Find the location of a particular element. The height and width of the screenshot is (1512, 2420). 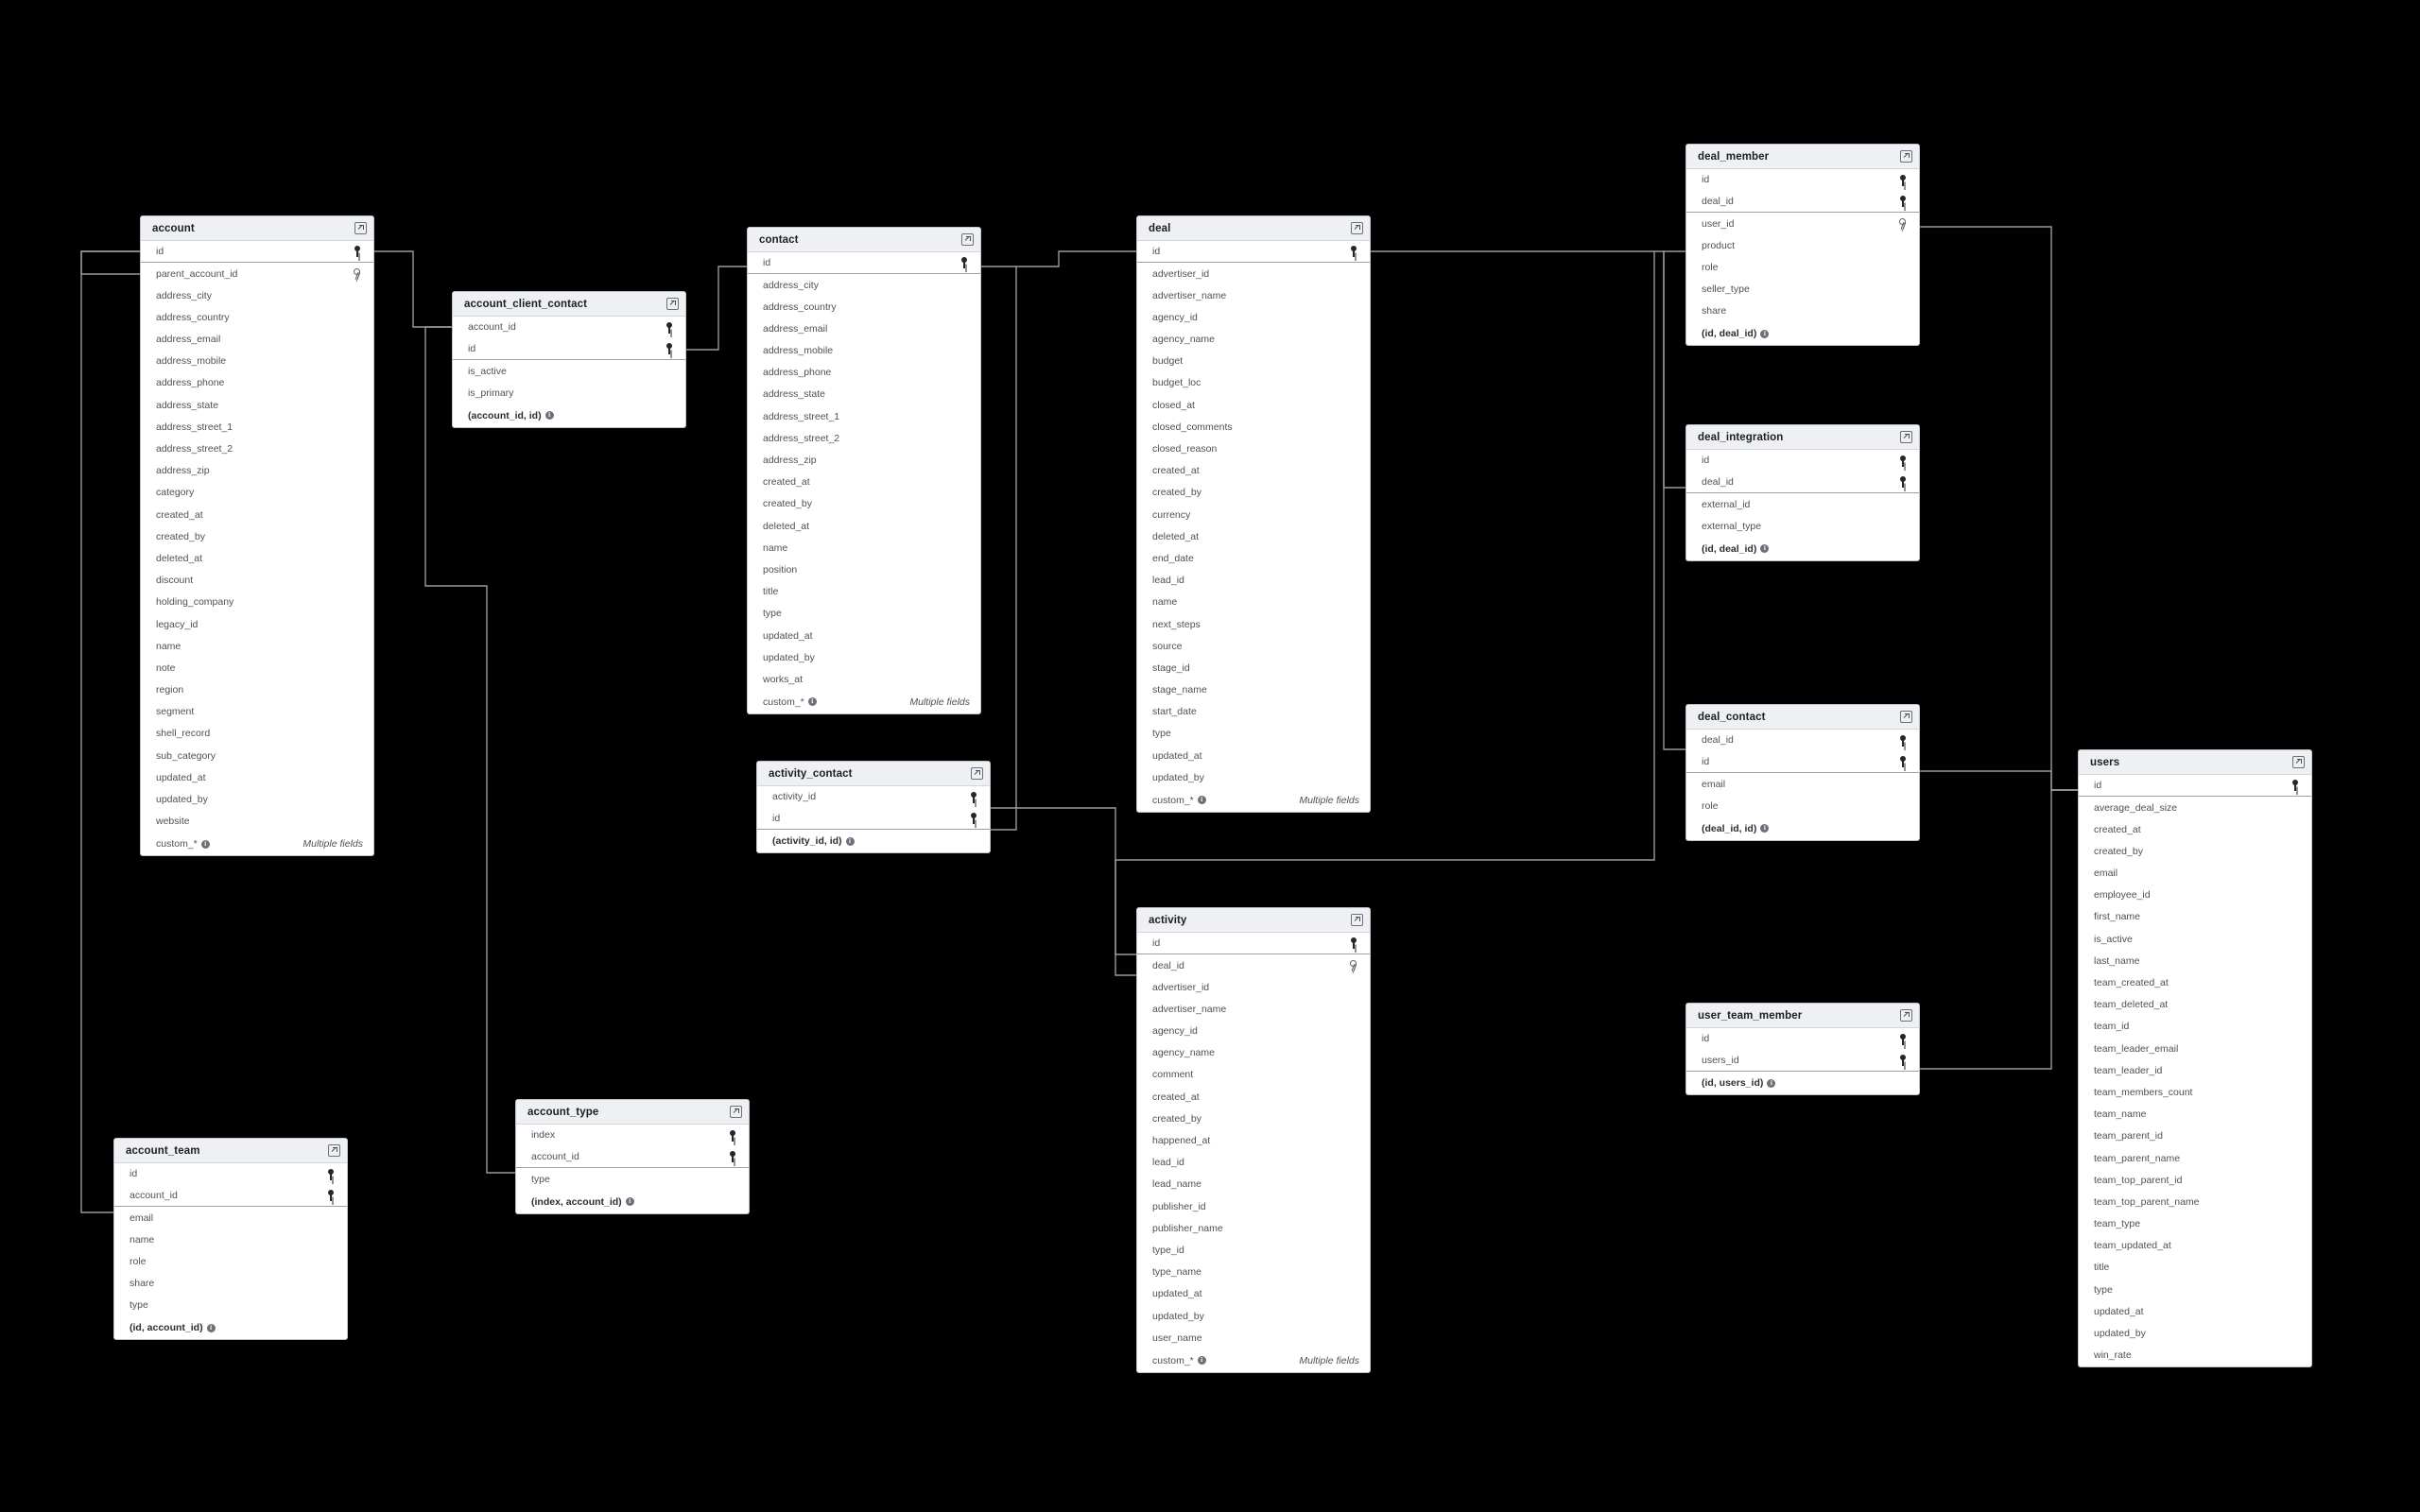

column-row: address_street_1 is located at coordinates (257, 427).